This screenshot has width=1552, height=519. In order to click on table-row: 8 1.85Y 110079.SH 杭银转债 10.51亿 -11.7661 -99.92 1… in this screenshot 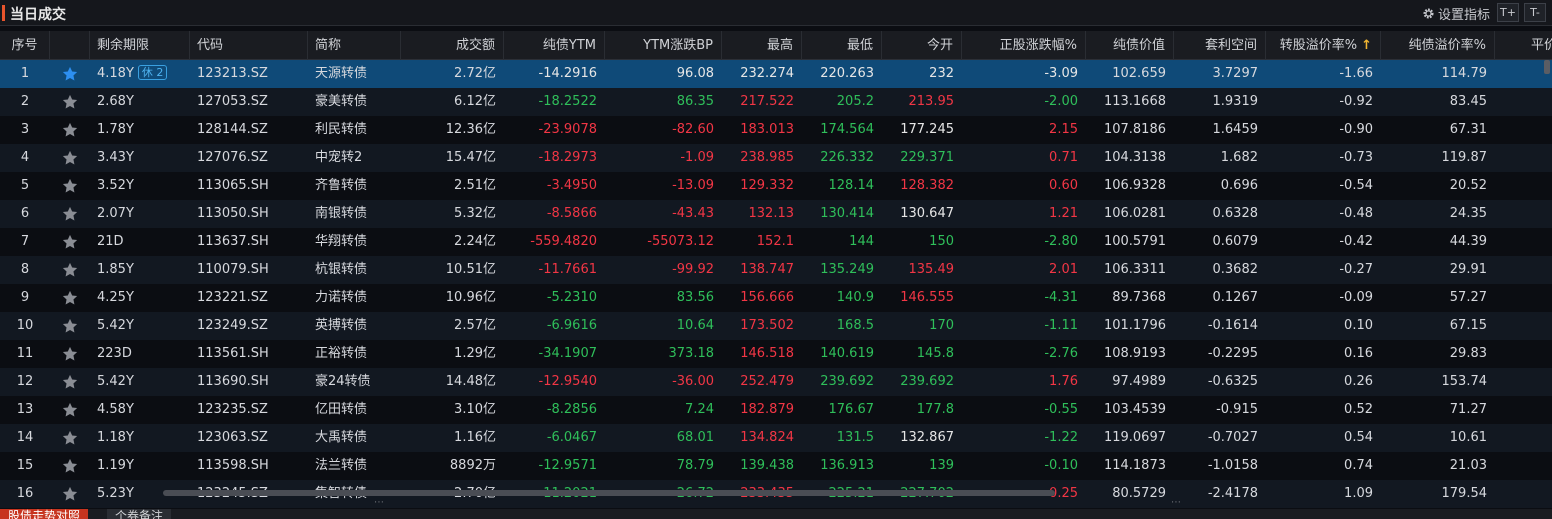, I will do `click(776, 270)`.